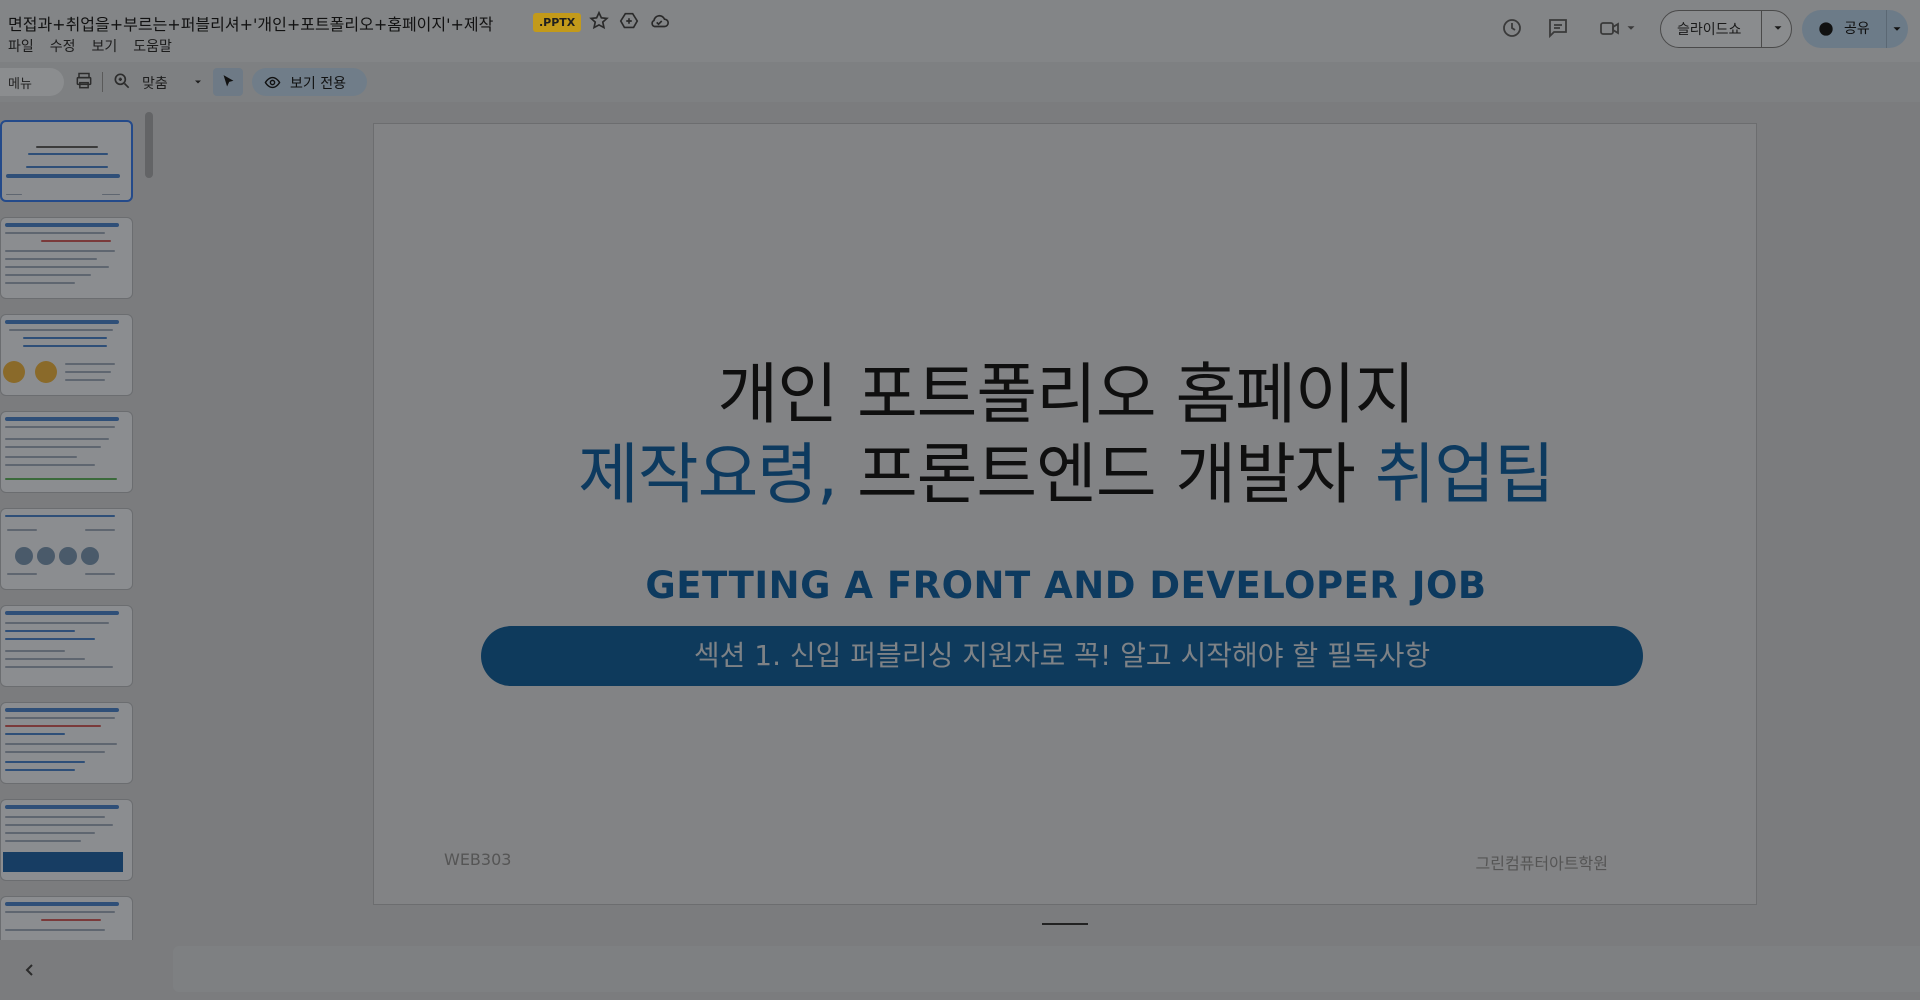  Describe the element at coordinates (155, 83) in the screenshot. I see `zoom-select: 맞춤` at that location.